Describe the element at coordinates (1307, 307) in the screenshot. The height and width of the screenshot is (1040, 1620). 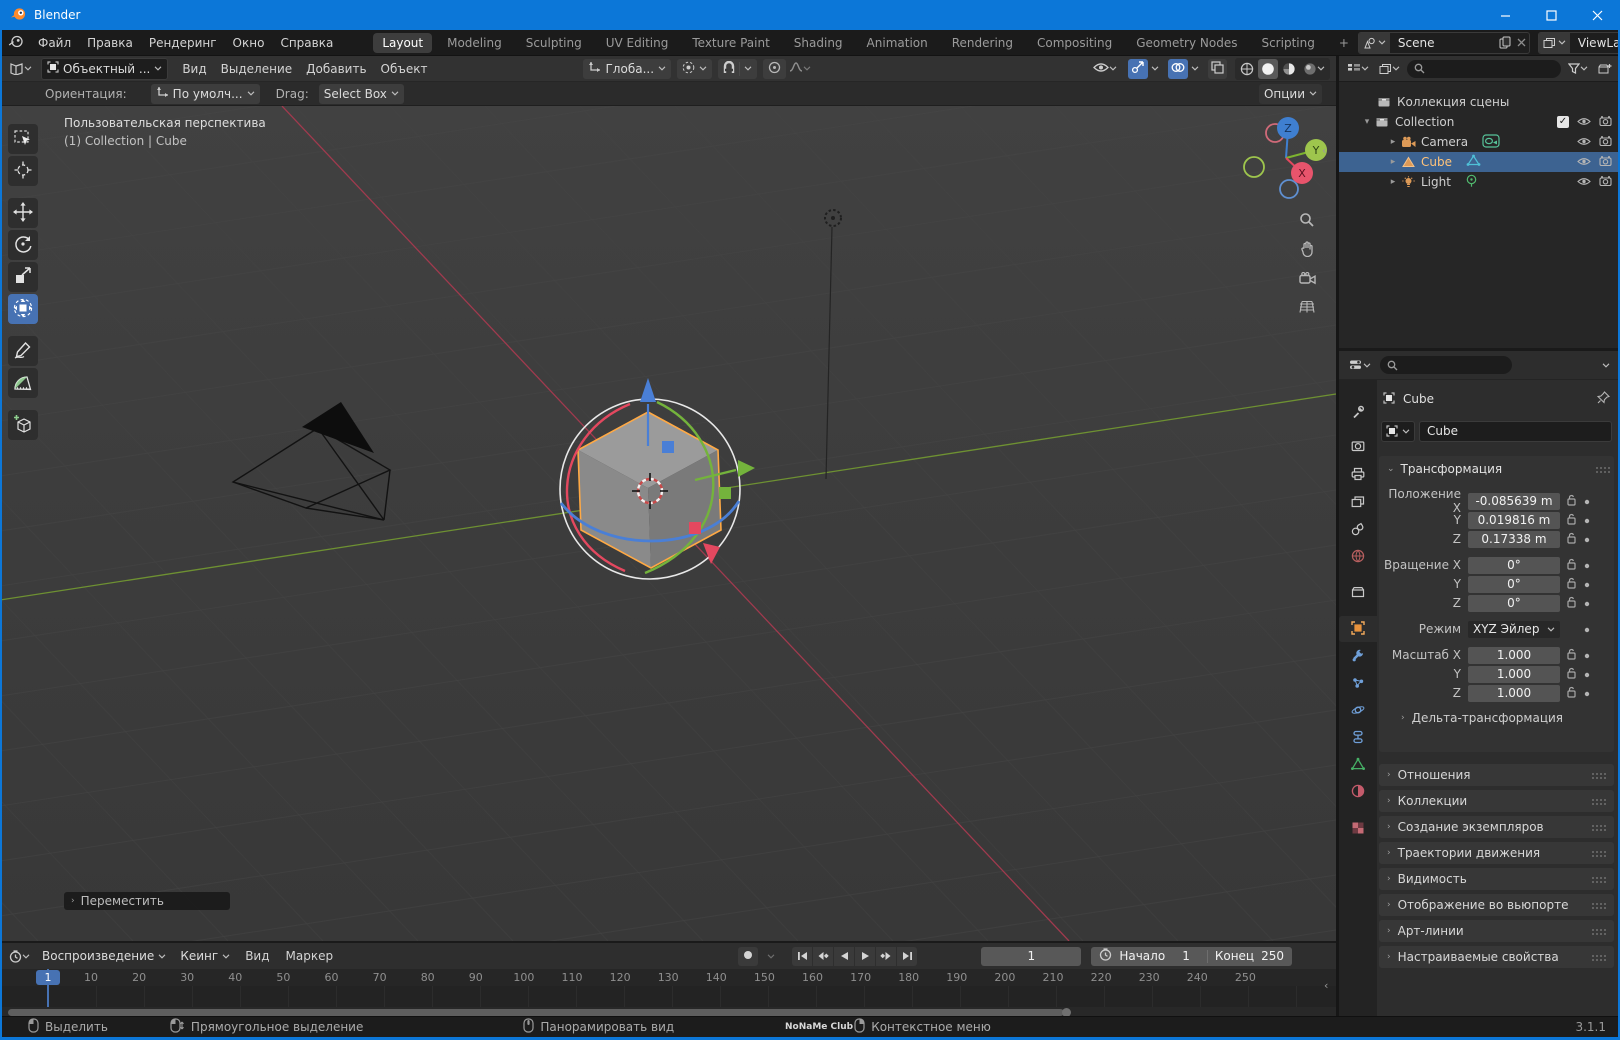
I see `toggle-ortho-icon` at that location.